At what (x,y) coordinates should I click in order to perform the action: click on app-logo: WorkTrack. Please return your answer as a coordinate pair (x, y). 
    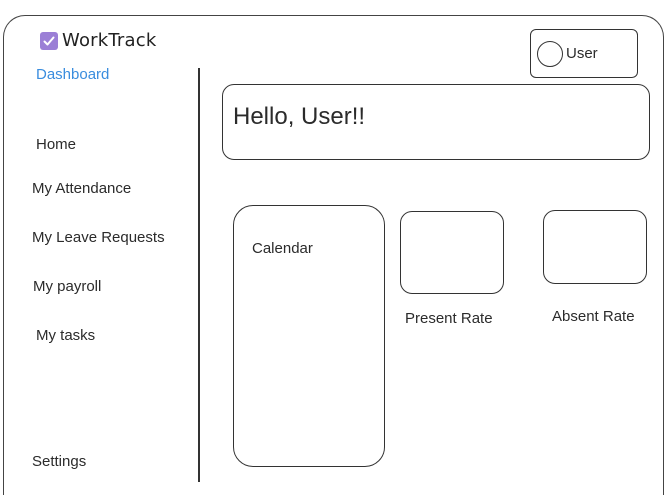
    Looking at the image, I should click on (98, 40).